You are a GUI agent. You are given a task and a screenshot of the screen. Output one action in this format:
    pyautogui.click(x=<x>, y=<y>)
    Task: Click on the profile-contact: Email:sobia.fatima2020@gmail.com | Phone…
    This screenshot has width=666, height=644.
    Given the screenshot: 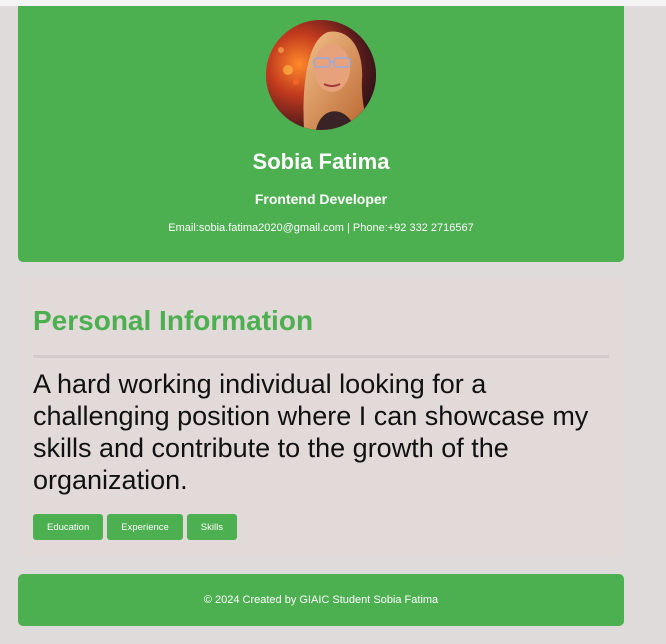 What is the action you would take?
    pyautogui.click(x=321, y=228)
    